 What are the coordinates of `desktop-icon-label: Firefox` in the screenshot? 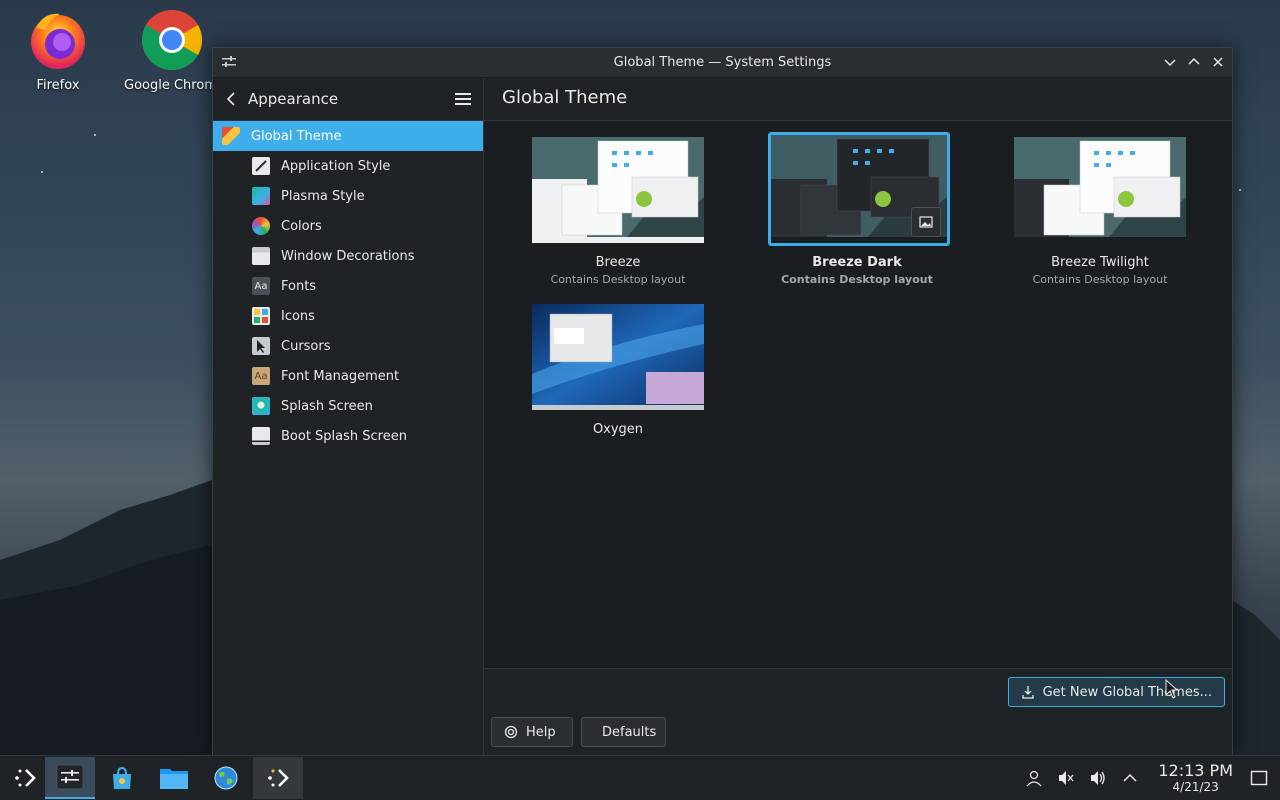 It's located at (58, 85).